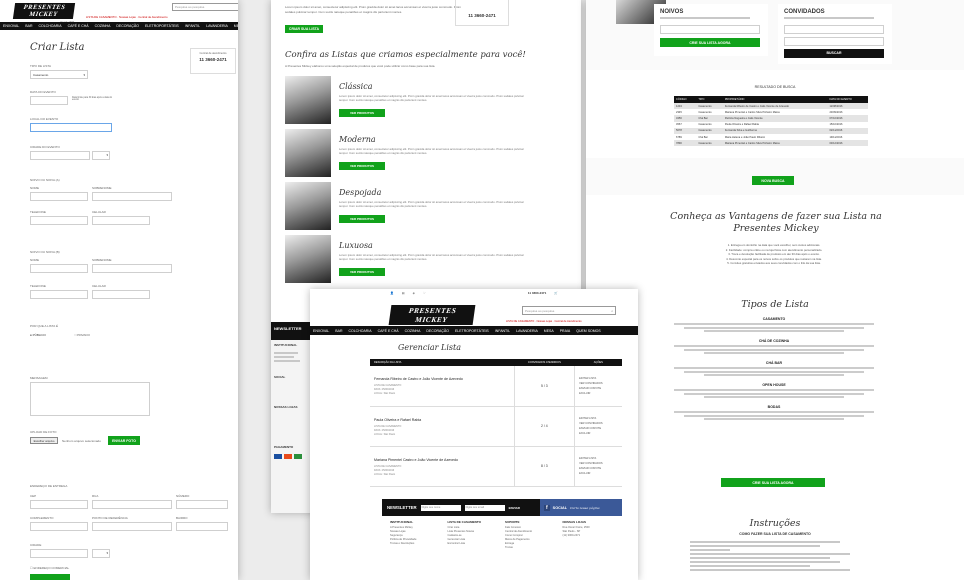 The height and width of the screenshot is (580, 964). Describe the element at coordinates (402, 507) in the screenshot. I see `newsletter-label: NEWSLETTER` at that location.